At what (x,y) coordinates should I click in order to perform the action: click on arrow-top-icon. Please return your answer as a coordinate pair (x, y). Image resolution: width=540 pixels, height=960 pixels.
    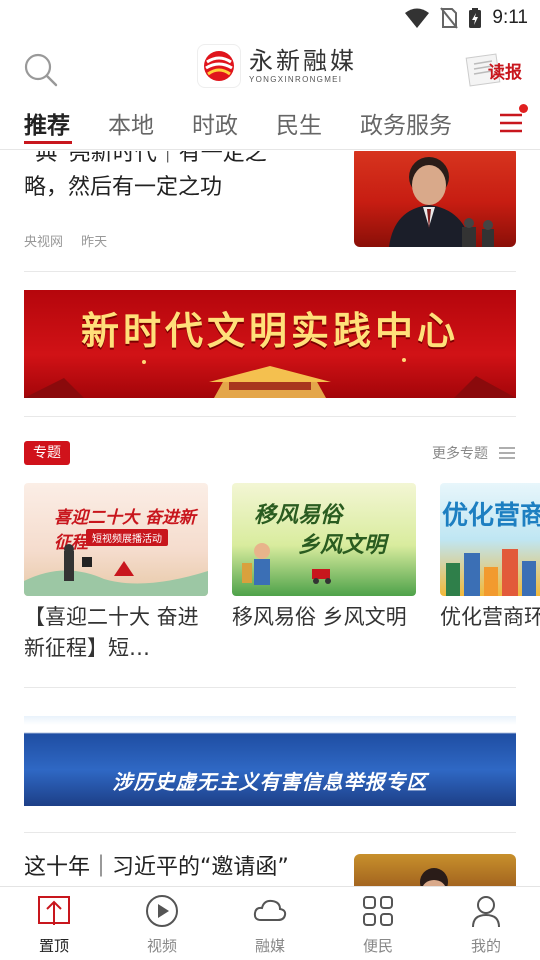
    Looking at the image, I should click on (54, 910).